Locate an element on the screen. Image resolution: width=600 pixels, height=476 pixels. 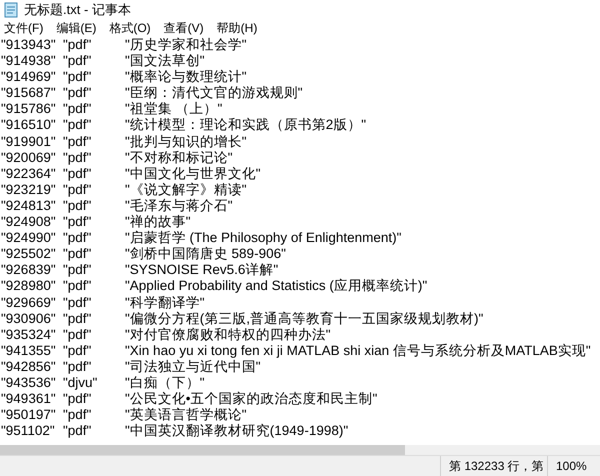
text-line: "930906" "pdf" "偏微分方程(第三版,普通高等教育十一五国家级规划教材)" is located at coordinates (242, 318).